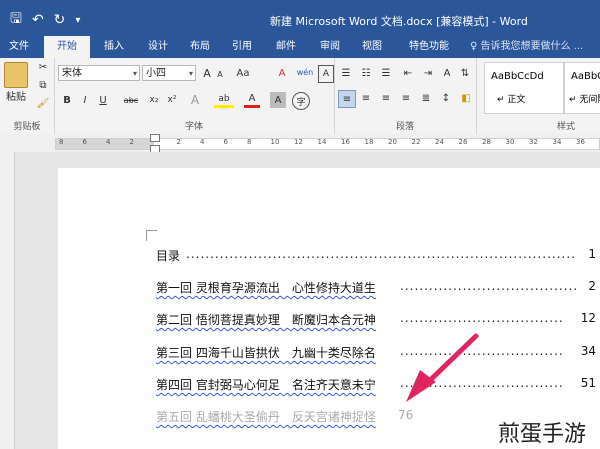 This screenshot has width=600, height=449. I want to click on enclose-char-button: 字, so click(301, 101).